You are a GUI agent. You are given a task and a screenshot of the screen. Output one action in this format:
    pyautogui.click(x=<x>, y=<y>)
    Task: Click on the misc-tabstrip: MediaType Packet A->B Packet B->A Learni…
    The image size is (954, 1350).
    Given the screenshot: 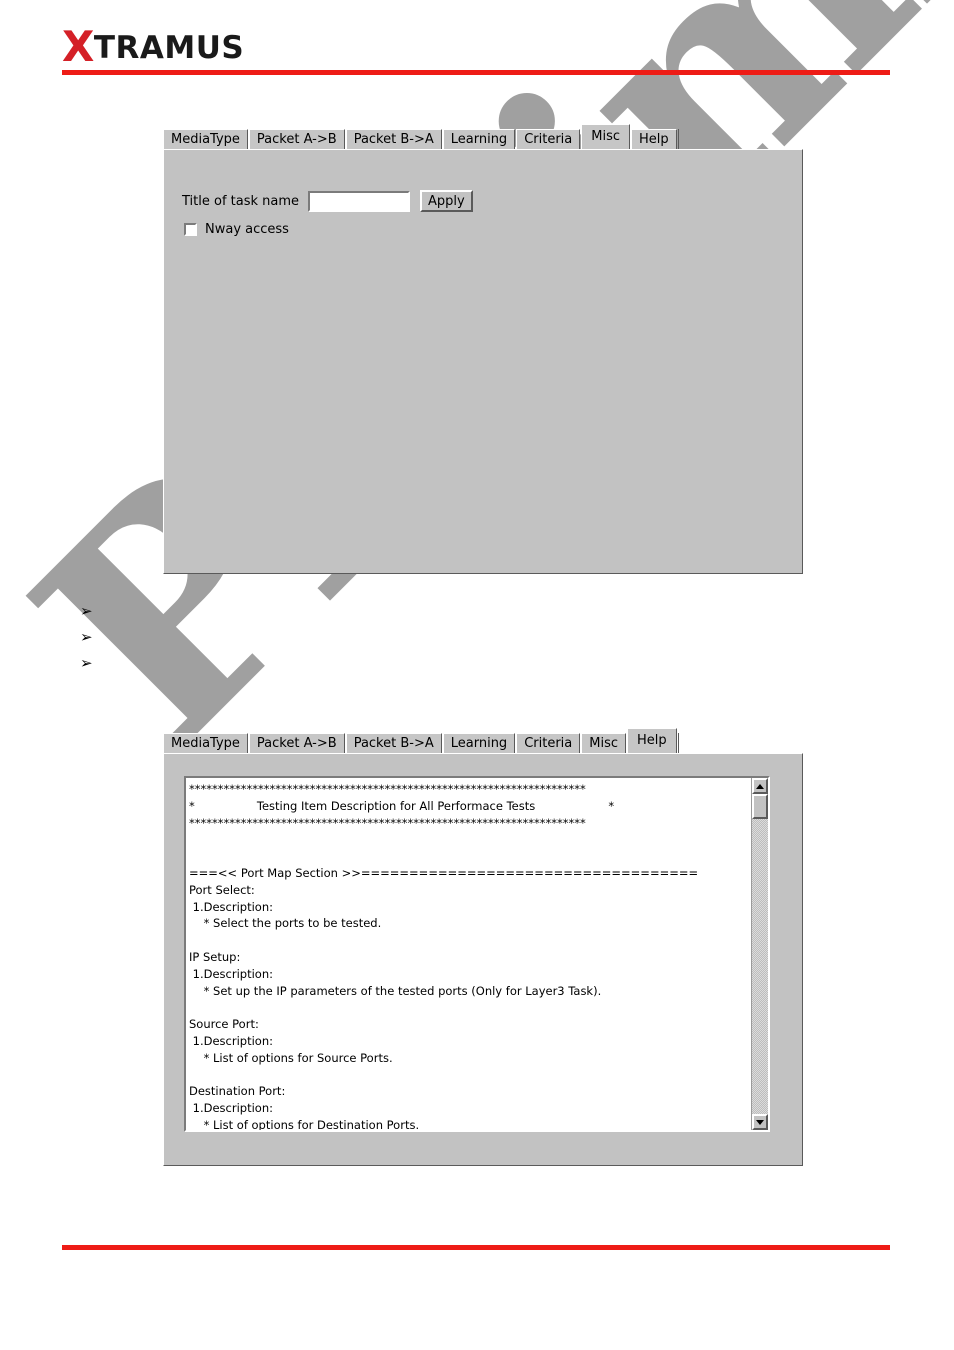 What is the action you would take?
    pyautogui.click(x=483, y=136)
    